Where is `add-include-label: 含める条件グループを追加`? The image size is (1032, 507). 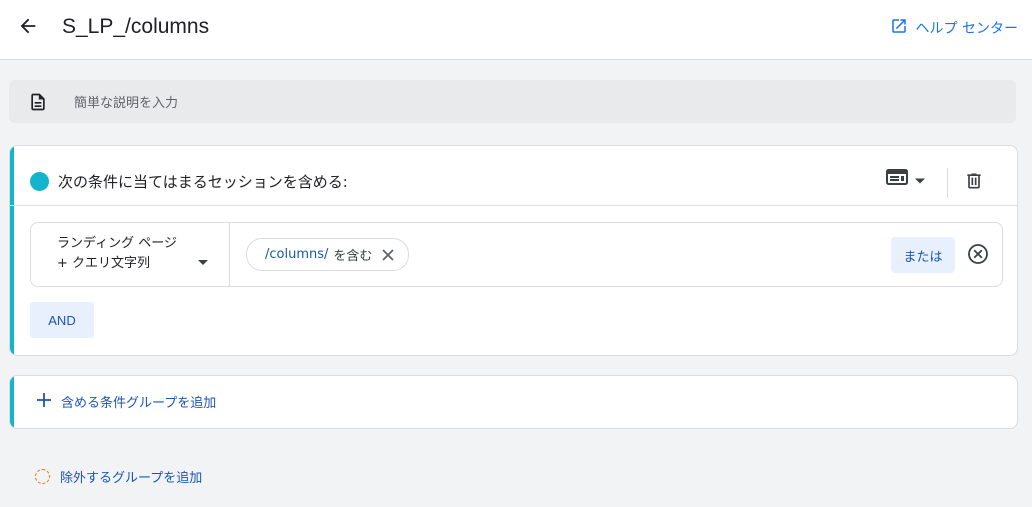
add-include-label: 含める条件グループを追加 is located at coordinates (139, 403).